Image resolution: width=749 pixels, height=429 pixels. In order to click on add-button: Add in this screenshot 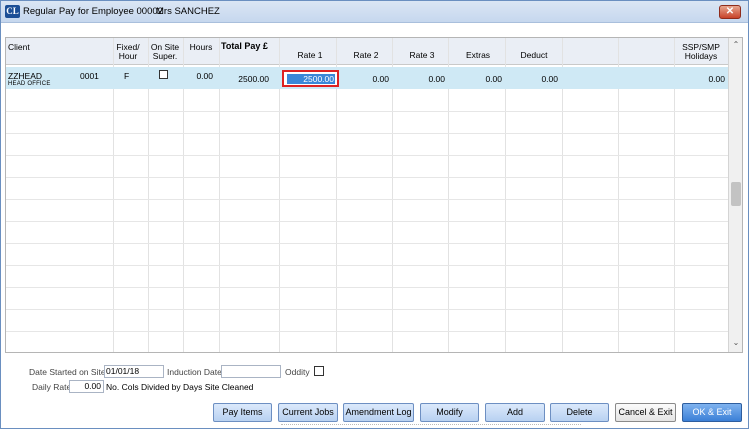, I will do `click(515, 412)`.